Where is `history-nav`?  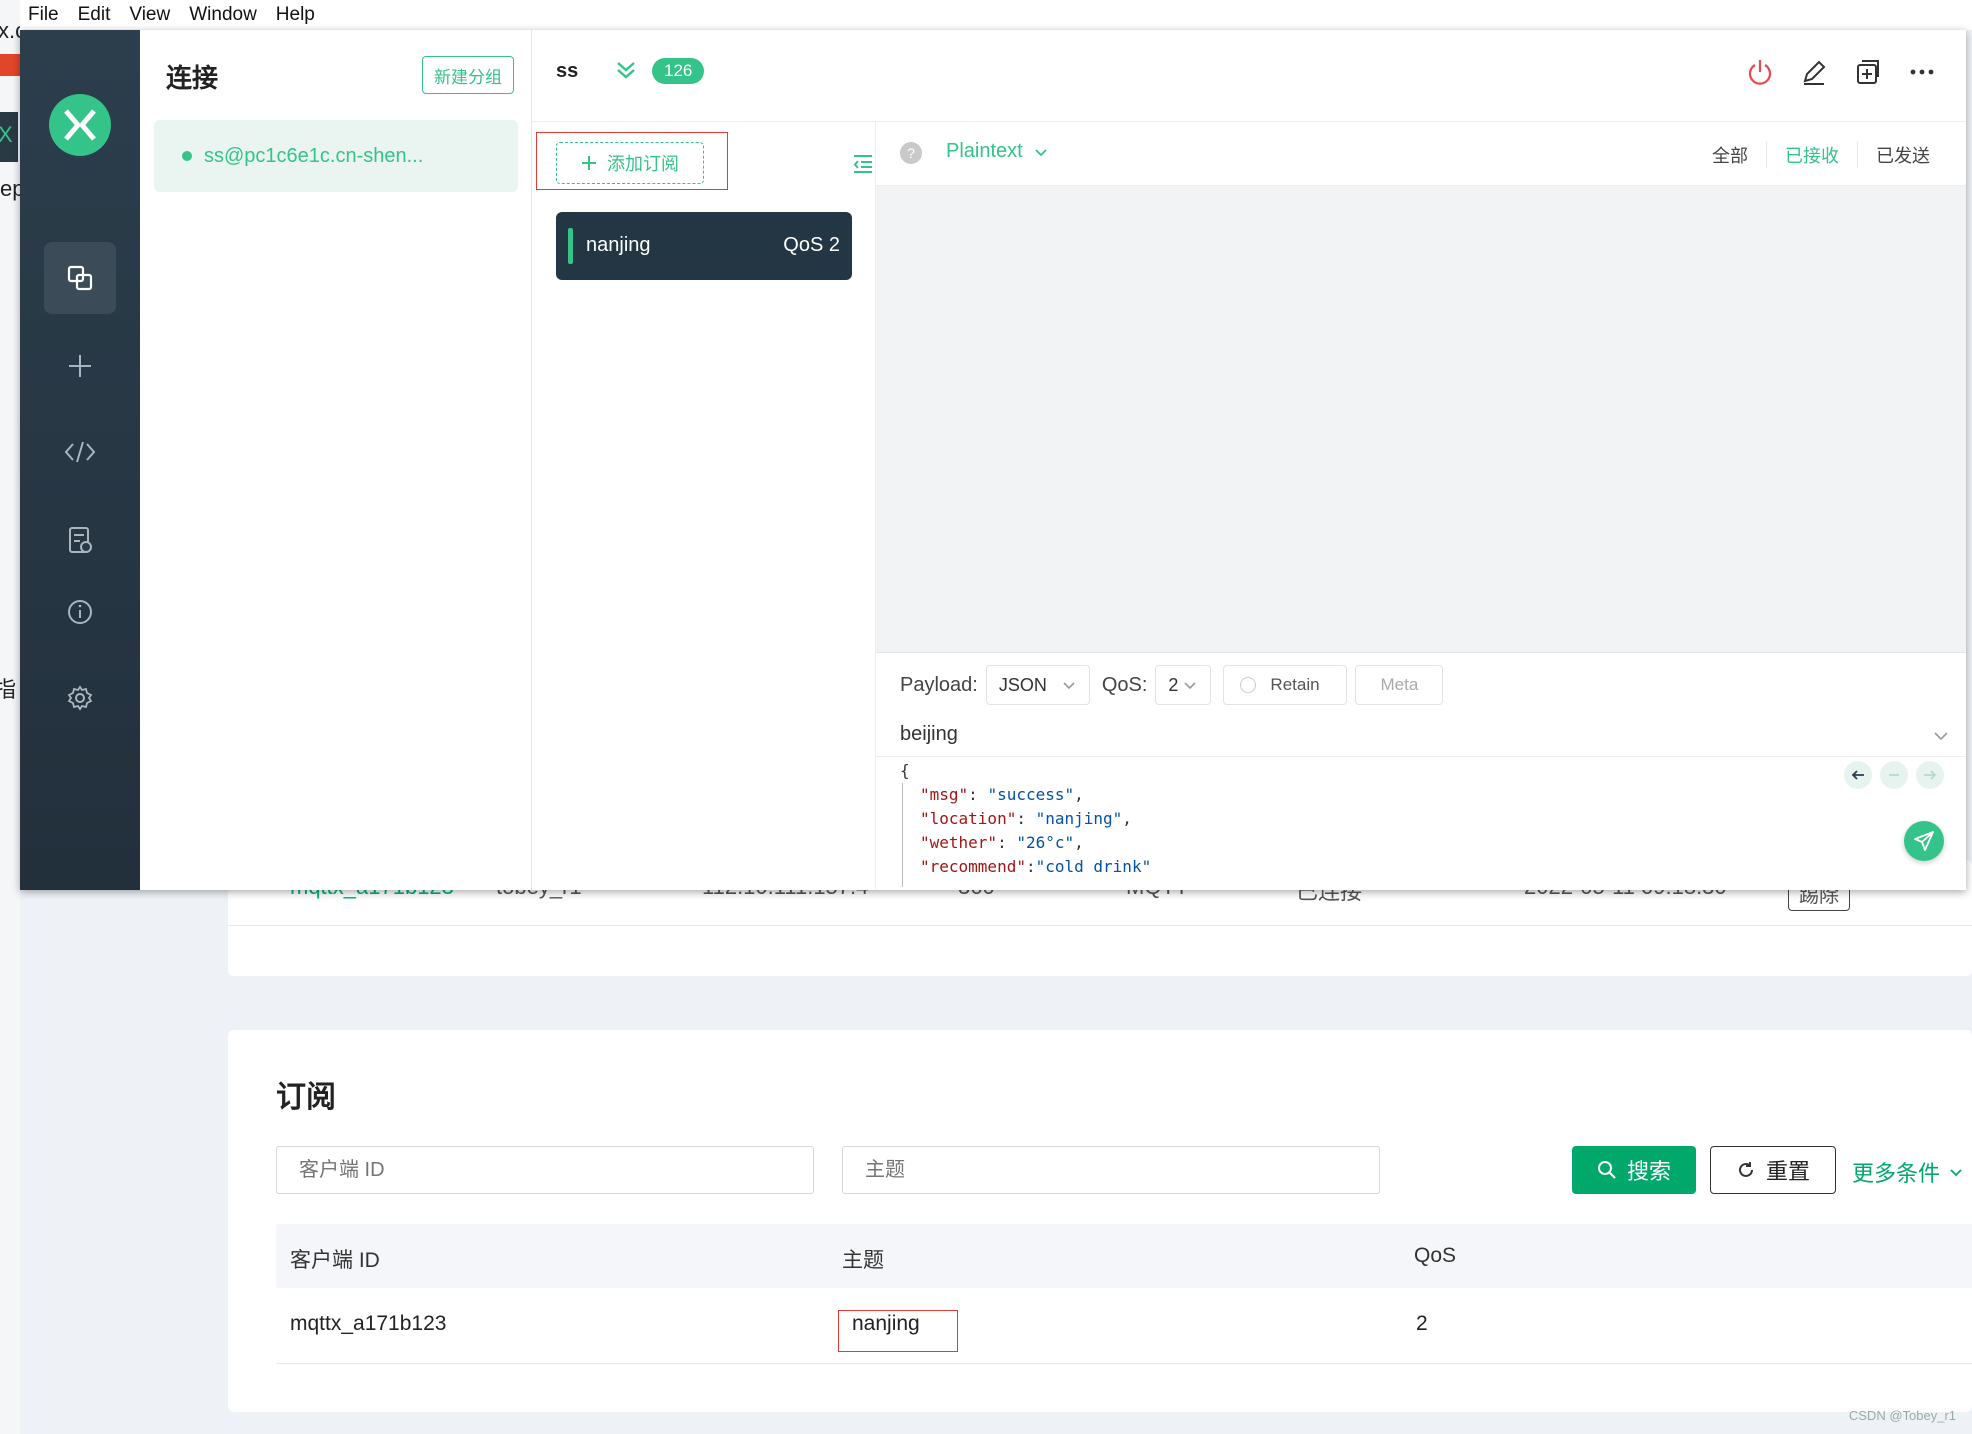 history-nav is located at coordinates (1894, 775).